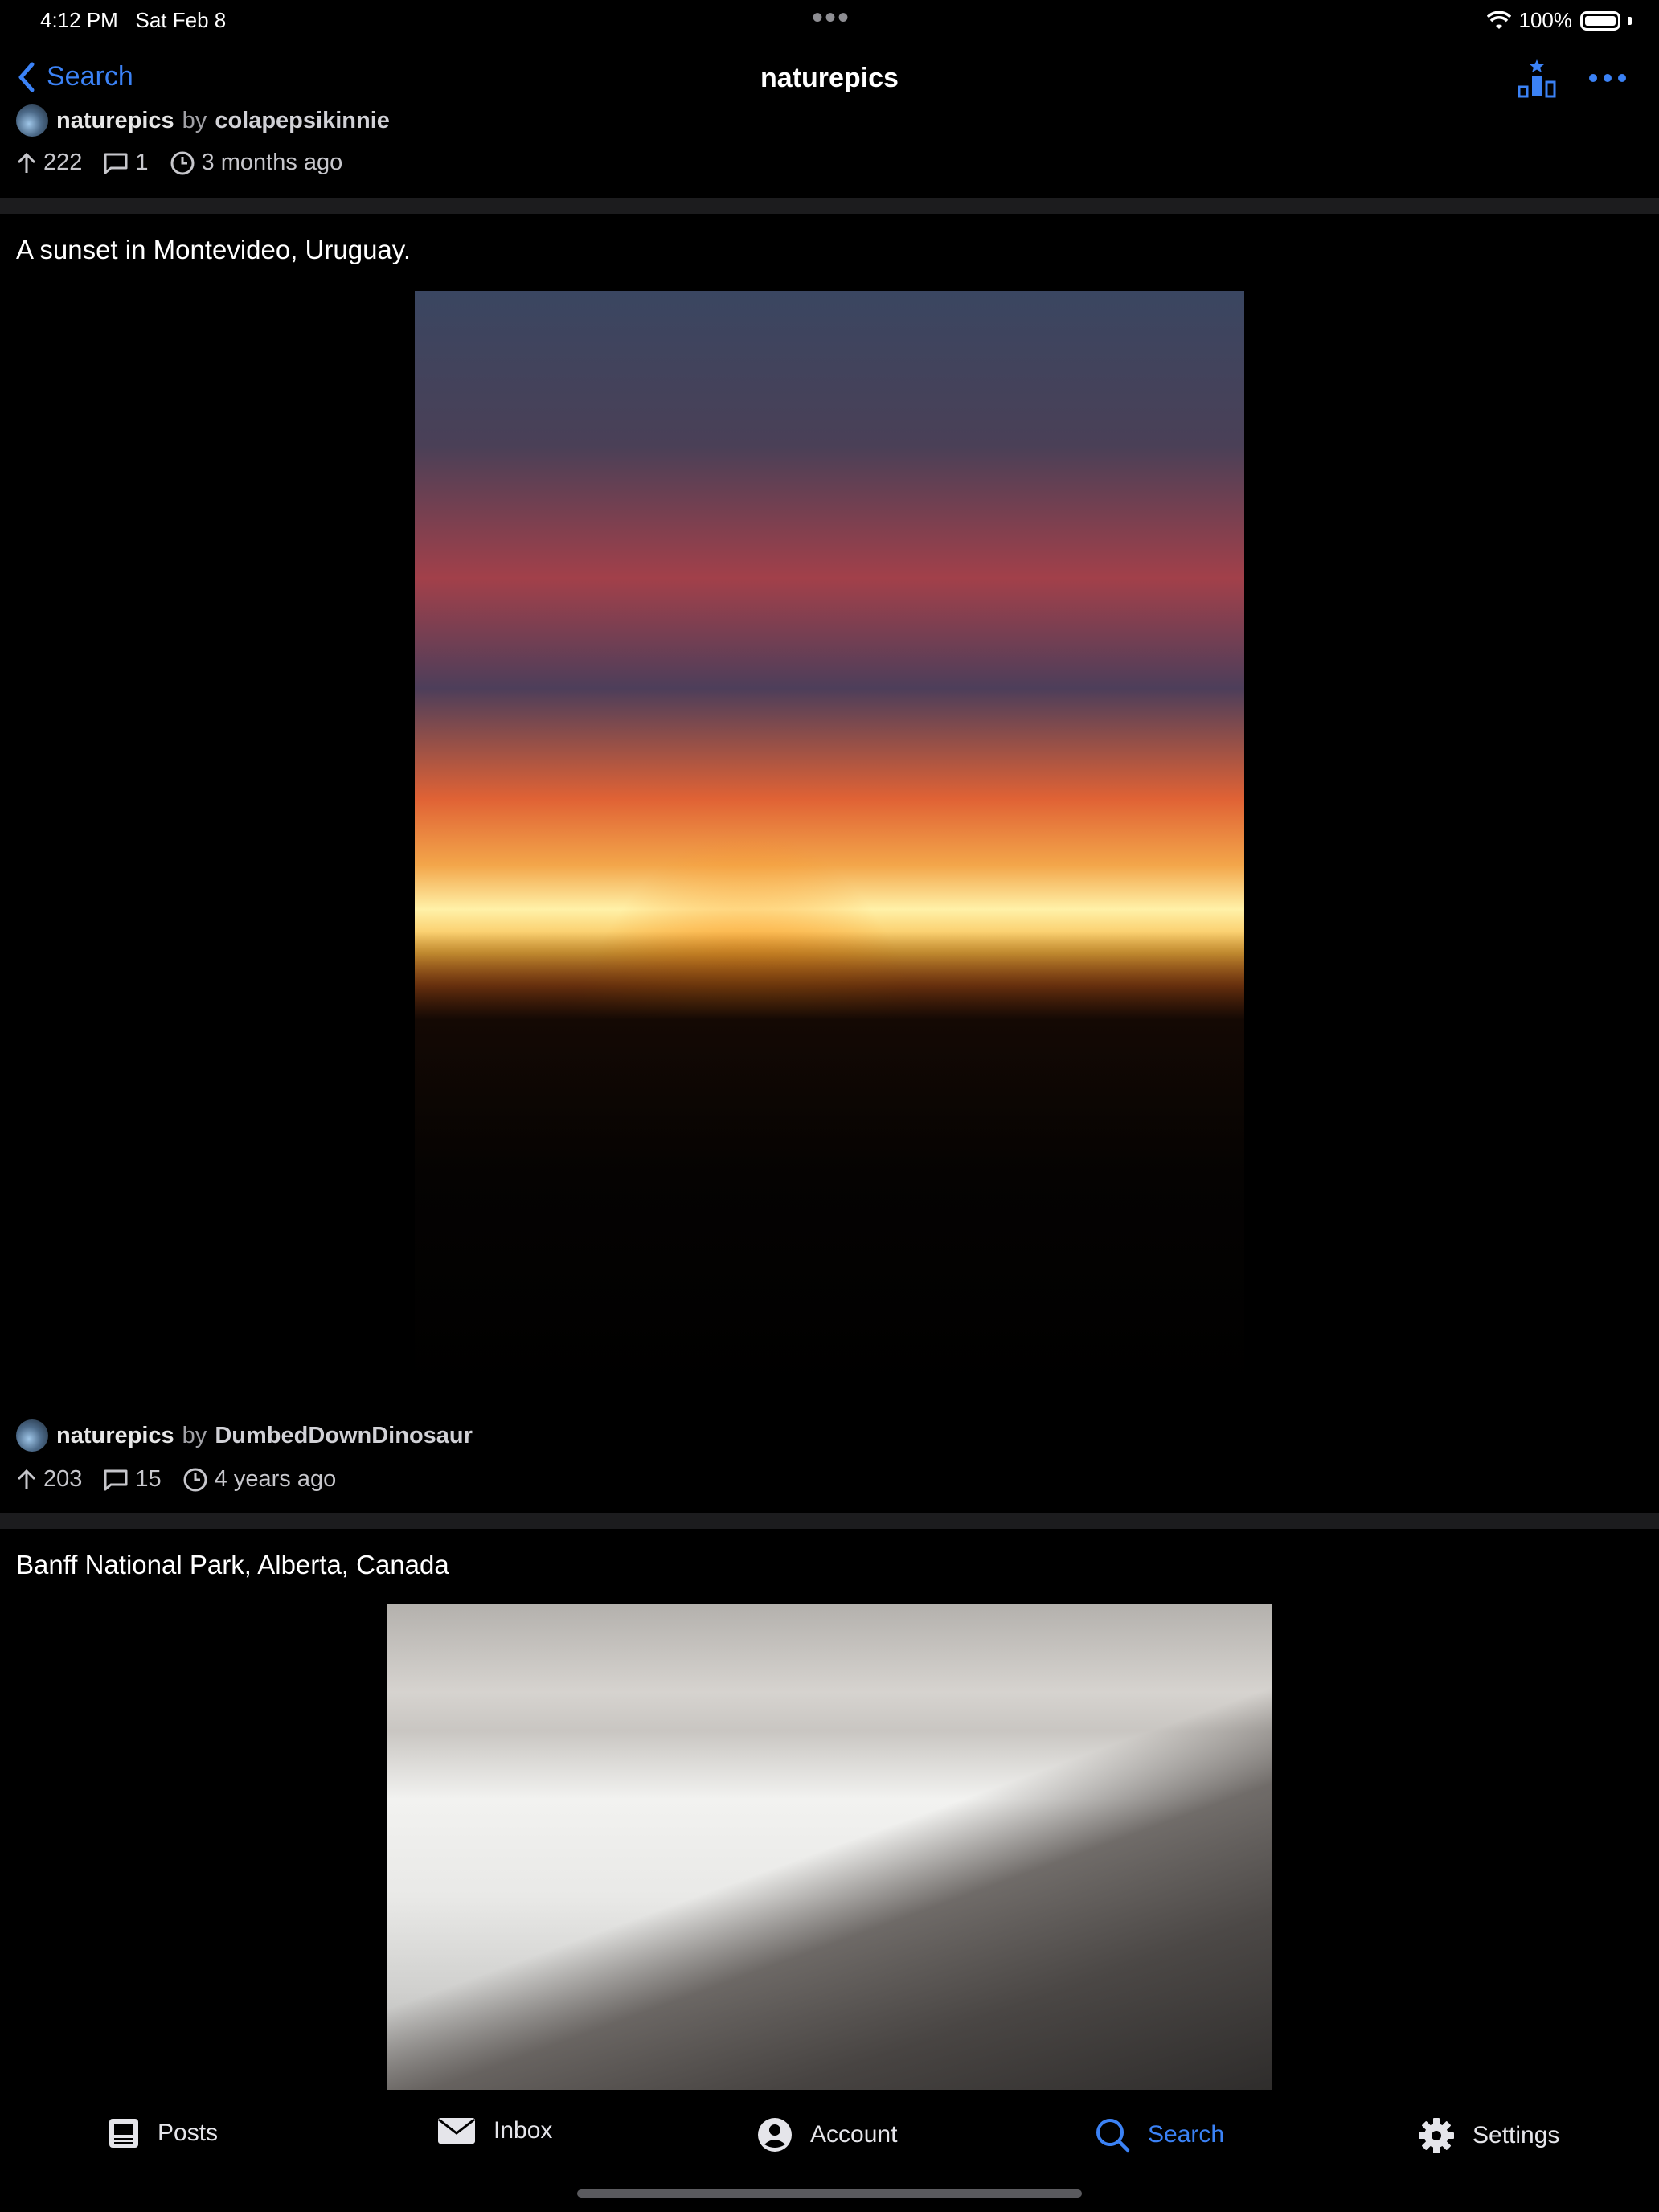 The height and width of the screenshot is (2212, 1659). Describe the element at coordinates (213, 250) in the screenshot. I see `post-title: A sunset in Montevideo, Uruguay.` at that location.